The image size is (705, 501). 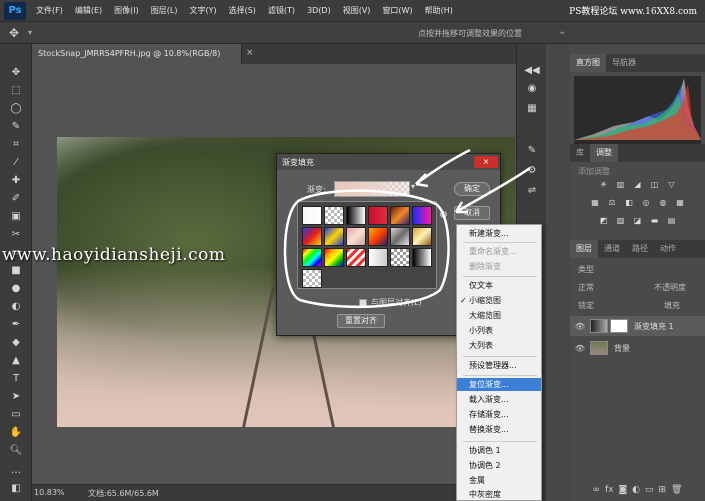 What do you see at coordinates (654, 185) in the screenshot?
I see `exposure-icon: ◫` at bounding box center [654, 185].